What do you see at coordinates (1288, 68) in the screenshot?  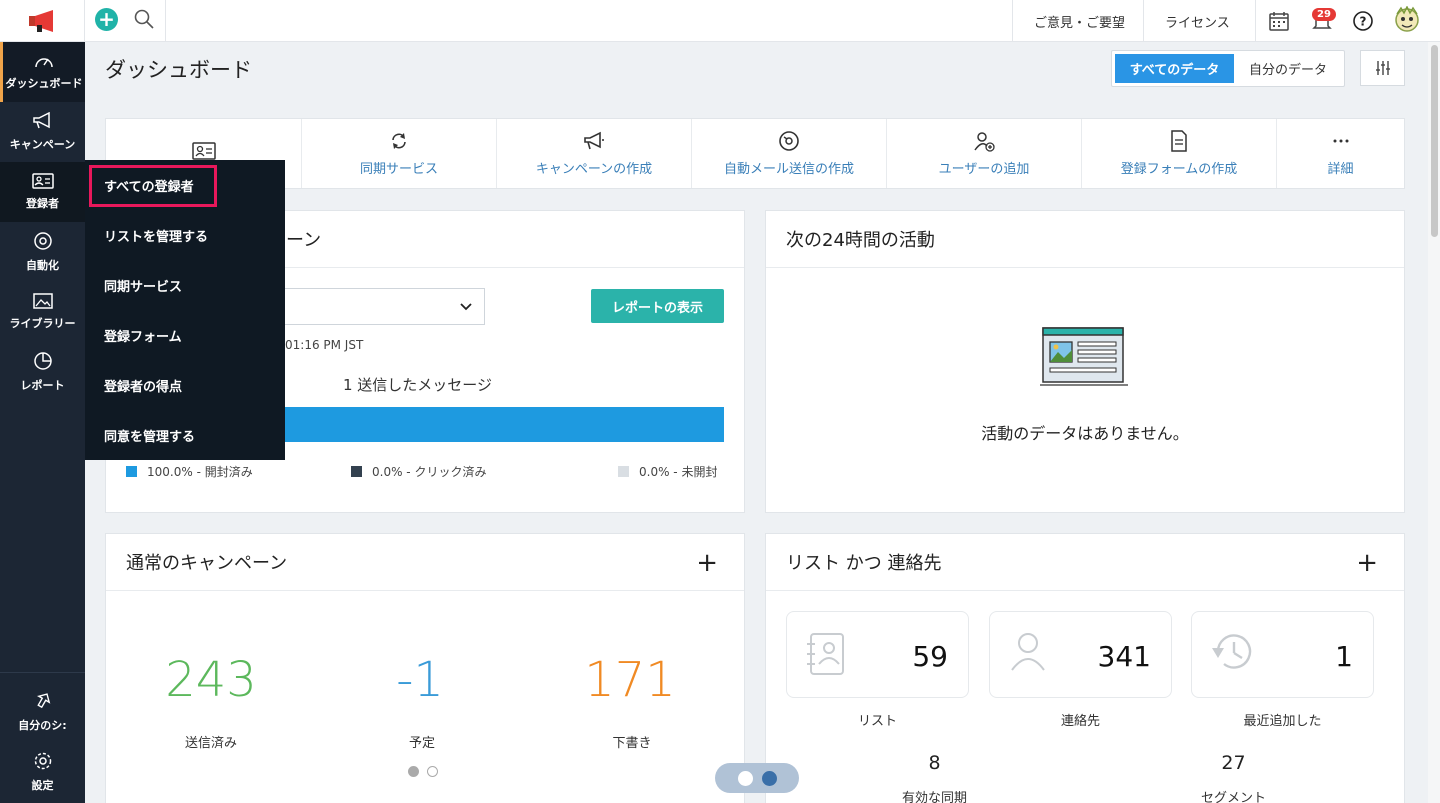 I see `toggle-my-data: 自分のデータ` at bounding box center [1288, 68].